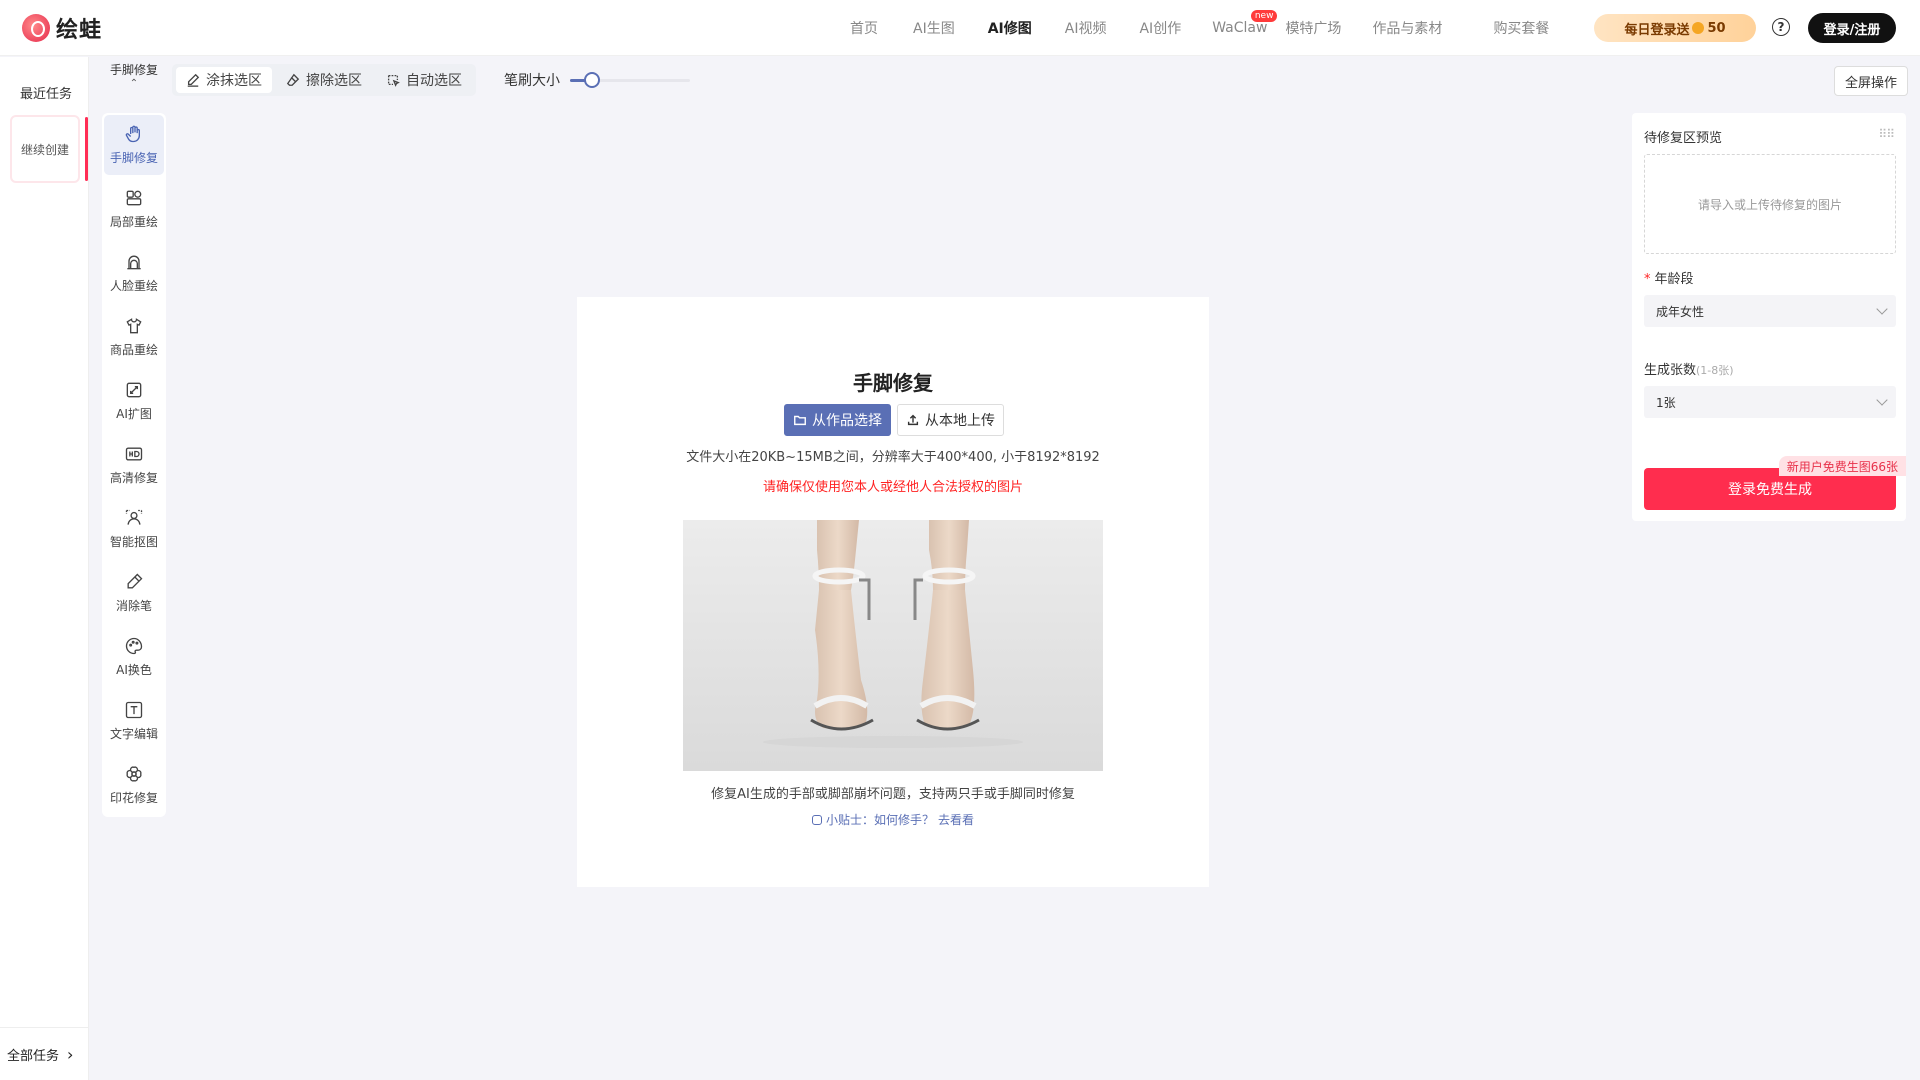 This screenshot has width=1920, height=1080. Describe the element at coordinates (1240, 28) in the screenshot. I see `nav-item-waclaw-label: WaClaw` at that location.